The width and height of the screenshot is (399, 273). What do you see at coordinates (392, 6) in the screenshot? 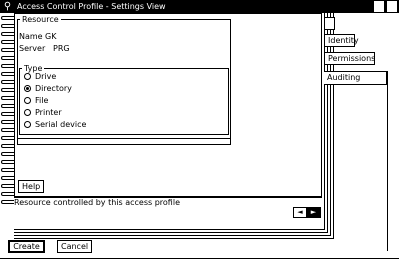
I see `maximize-button` at bounding box center [392, 6].